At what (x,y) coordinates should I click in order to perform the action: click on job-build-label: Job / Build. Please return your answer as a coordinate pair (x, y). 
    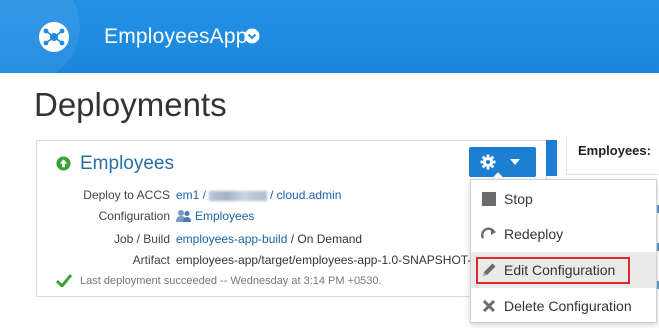
    Looking at the image, I should click on (141, 239).